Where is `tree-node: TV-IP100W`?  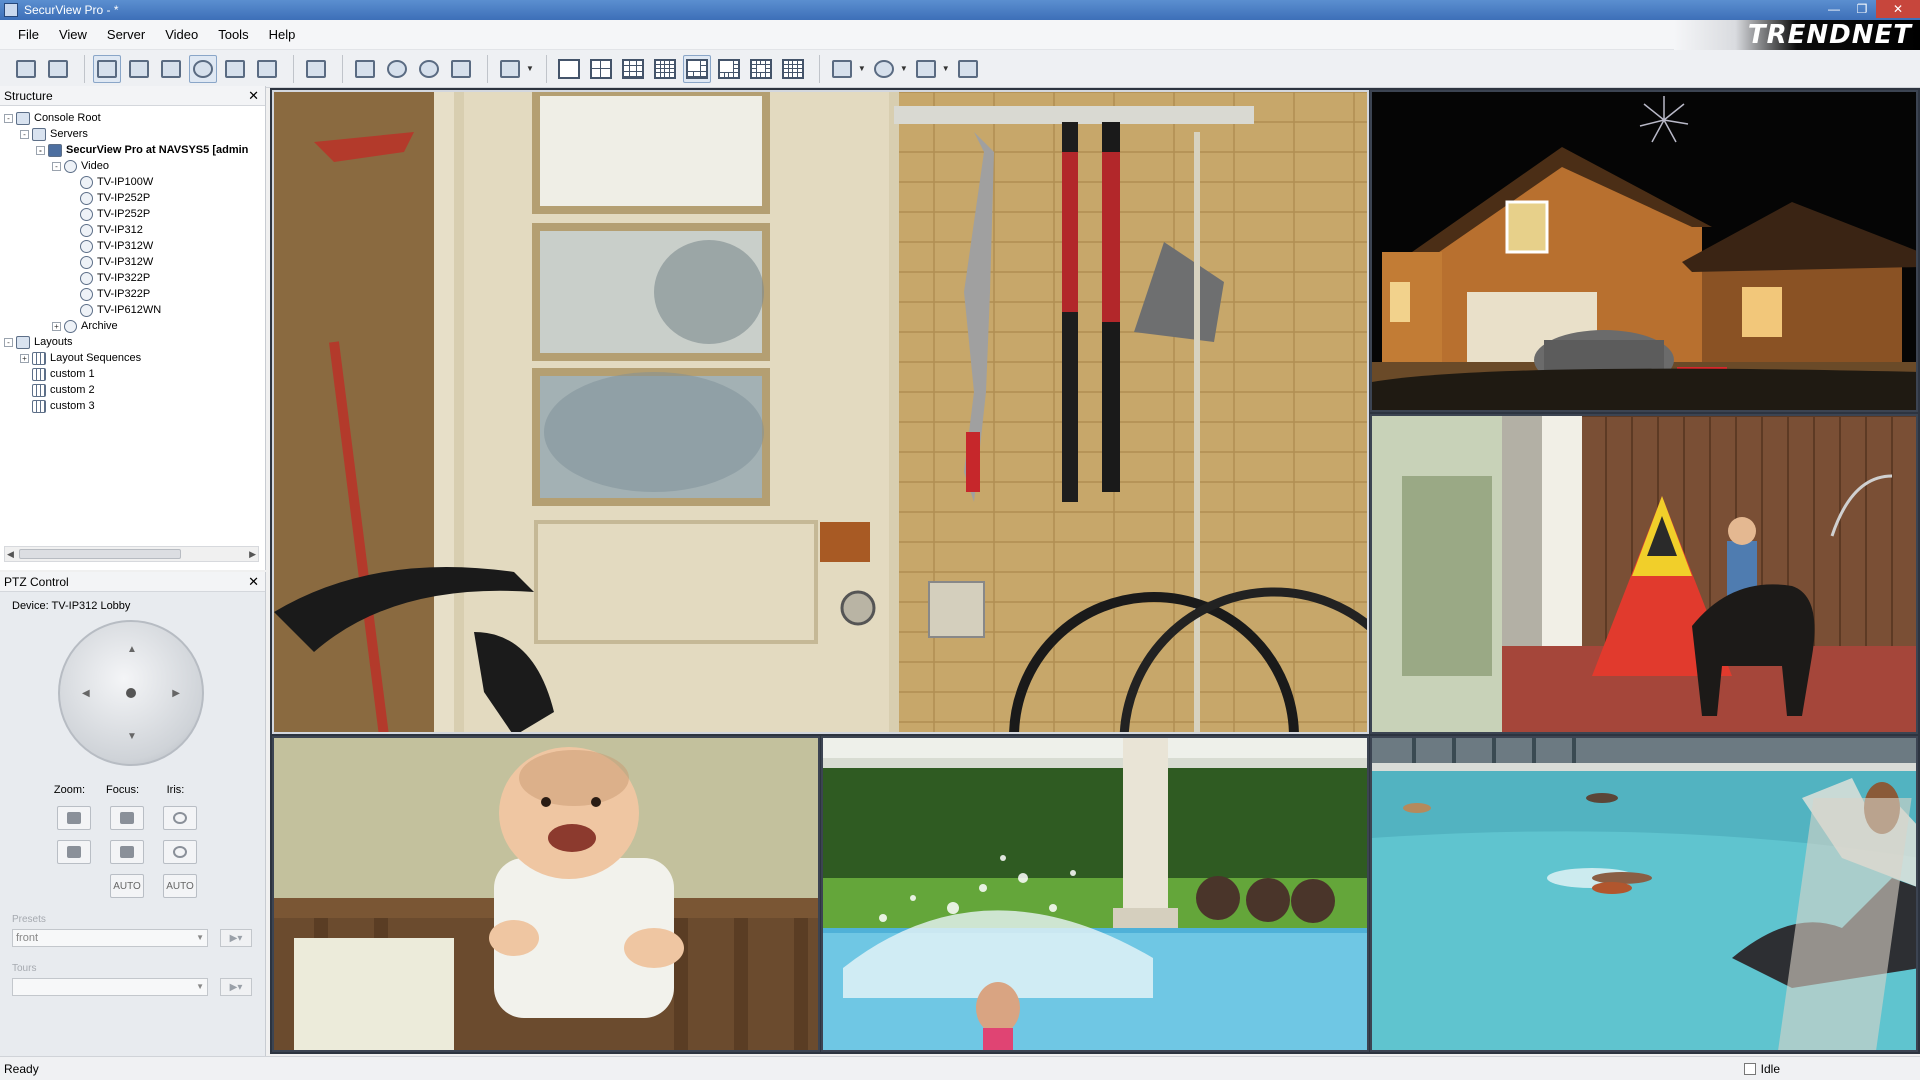 tree-node: TV-IP100W is located at coordinates (134, 182).